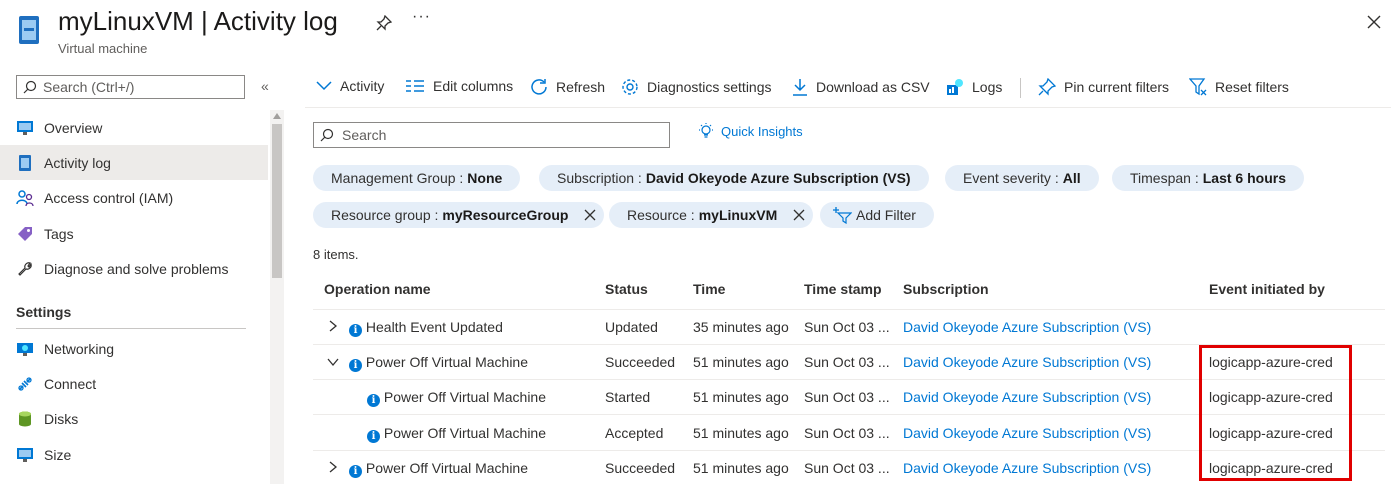  What do you see at coordinates (843, 289) in the screenshot?
I see `column-header-timestamp: Time stamp` at bounding box center [843, 289].